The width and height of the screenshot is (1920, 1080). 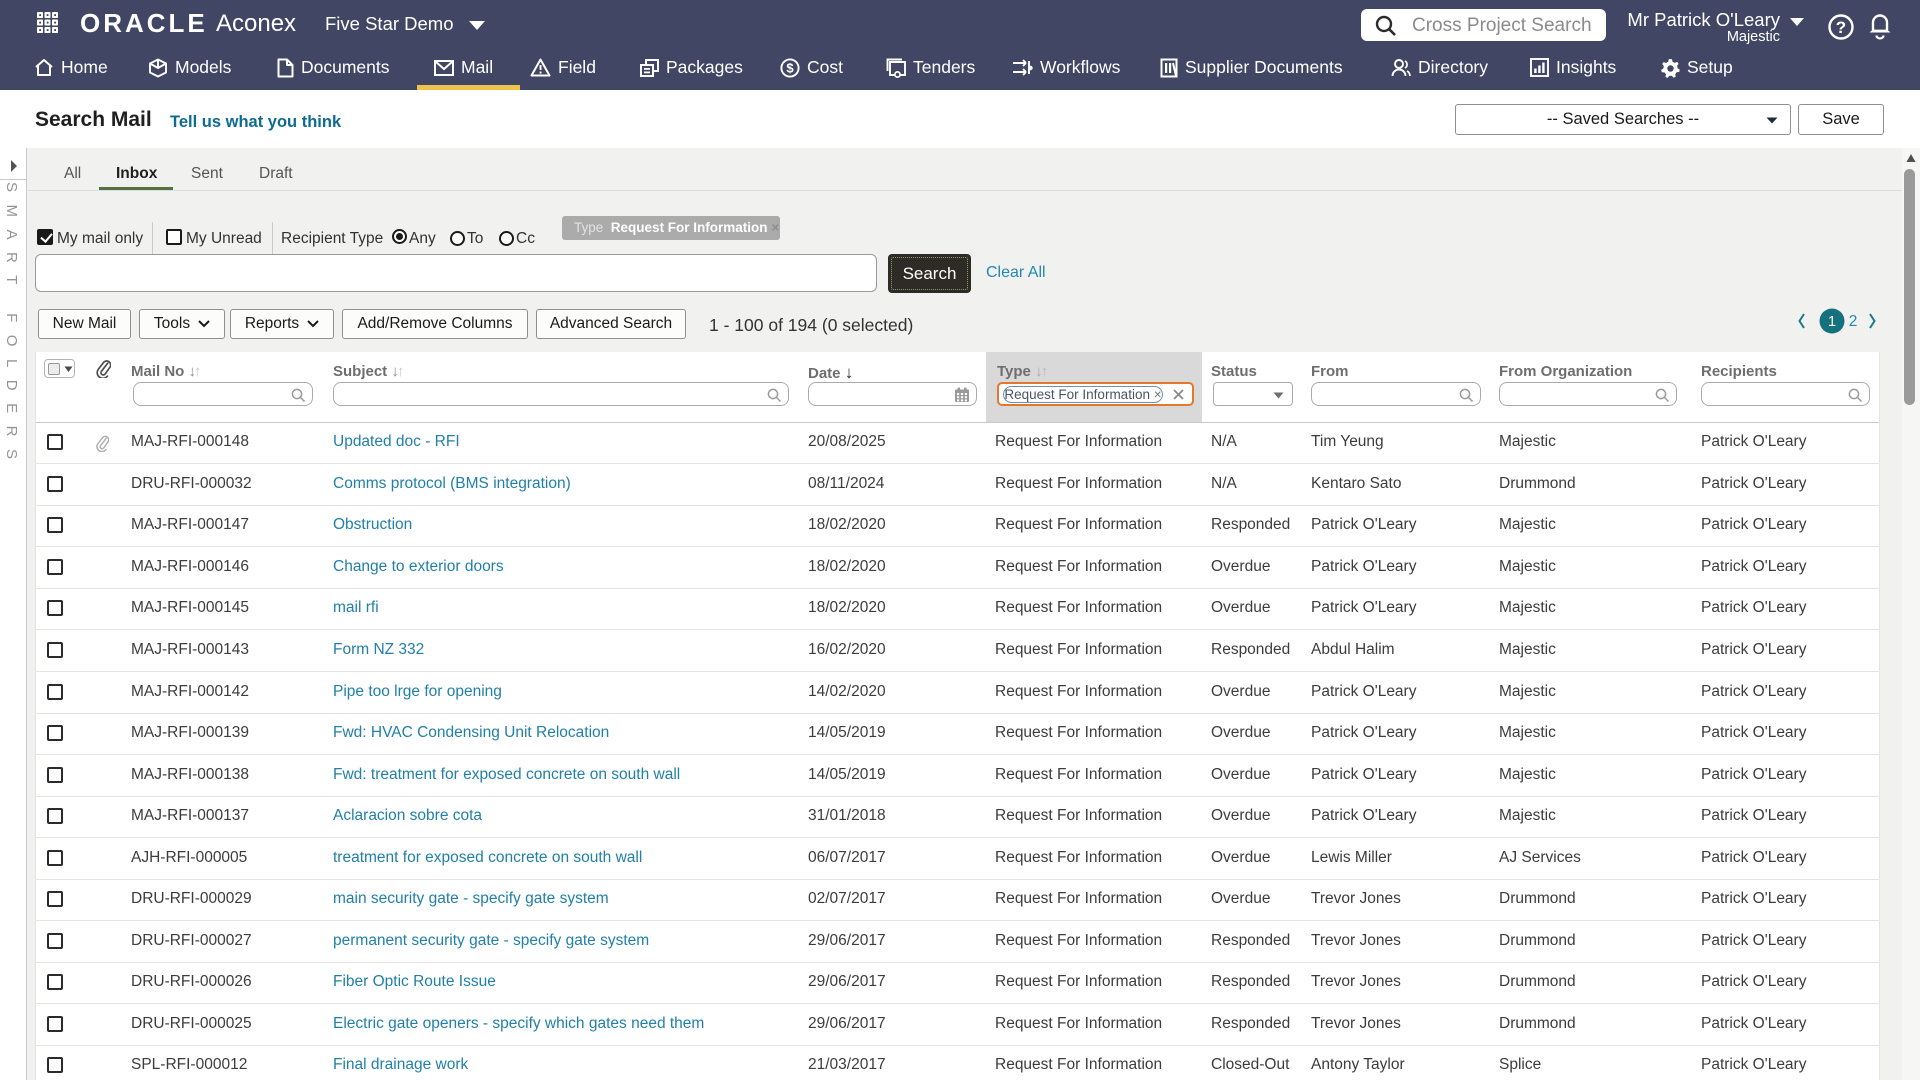 What do you see at coordinates (1832, 321) in the screenshot?
I see `svg-text: 1` at bounding box center [1832, 321].